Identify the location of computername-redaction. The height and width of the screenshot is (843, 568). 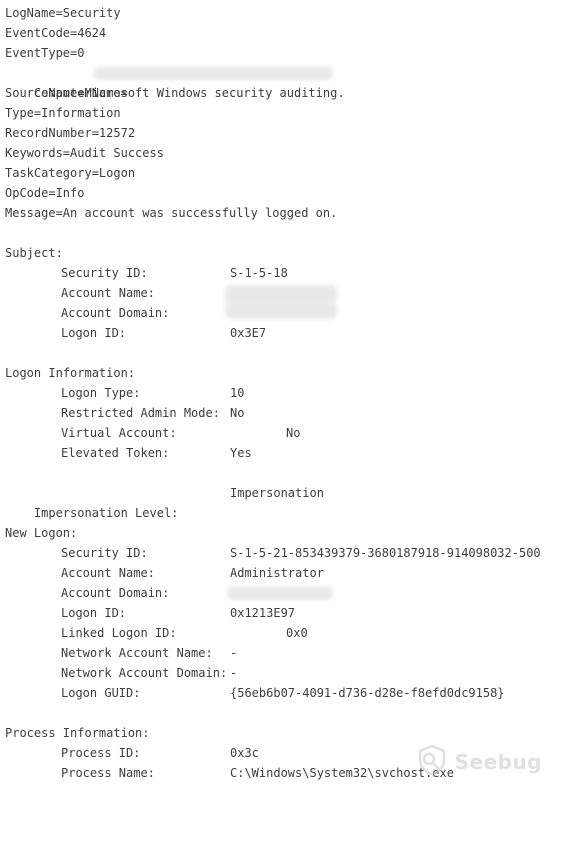
(213, 73).